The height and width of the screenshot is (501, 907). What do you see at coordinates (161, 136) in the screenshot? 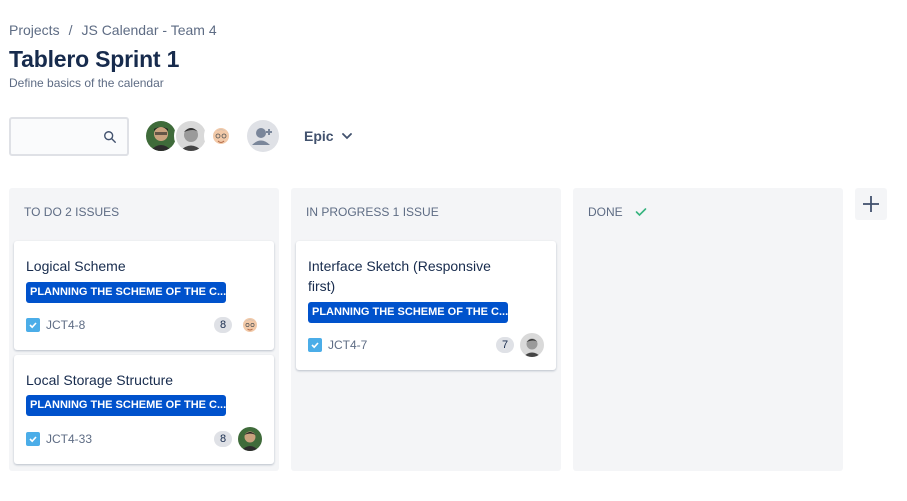
I see `avatar-photo-green` at bounding box center [161, 136].